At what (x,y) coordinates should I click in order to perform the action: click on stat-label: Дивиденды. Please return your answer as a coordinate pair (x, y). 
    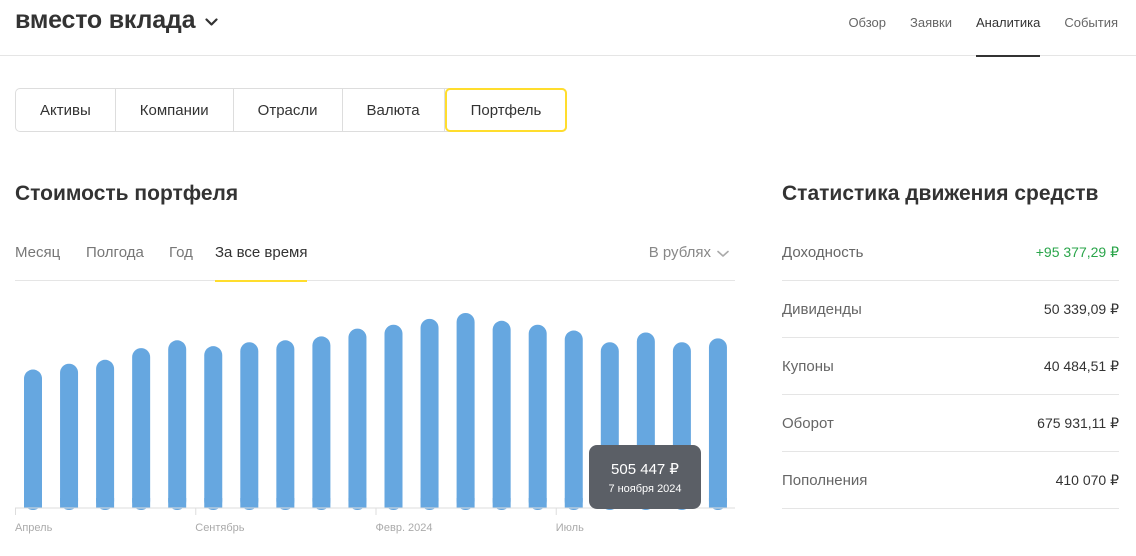
    Looking at the image, I should click on (822, 309).